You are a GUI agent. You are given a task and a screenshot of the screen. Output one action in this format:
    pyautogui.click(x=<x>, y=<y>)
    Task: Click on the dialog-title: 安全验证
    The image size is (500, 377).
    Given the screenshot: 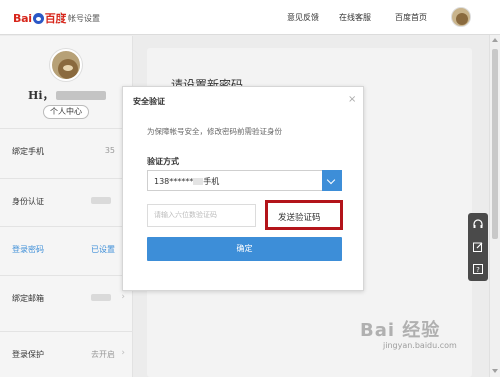 What is the action you would take?
    pyautogui.click(x=149, y=101)
    